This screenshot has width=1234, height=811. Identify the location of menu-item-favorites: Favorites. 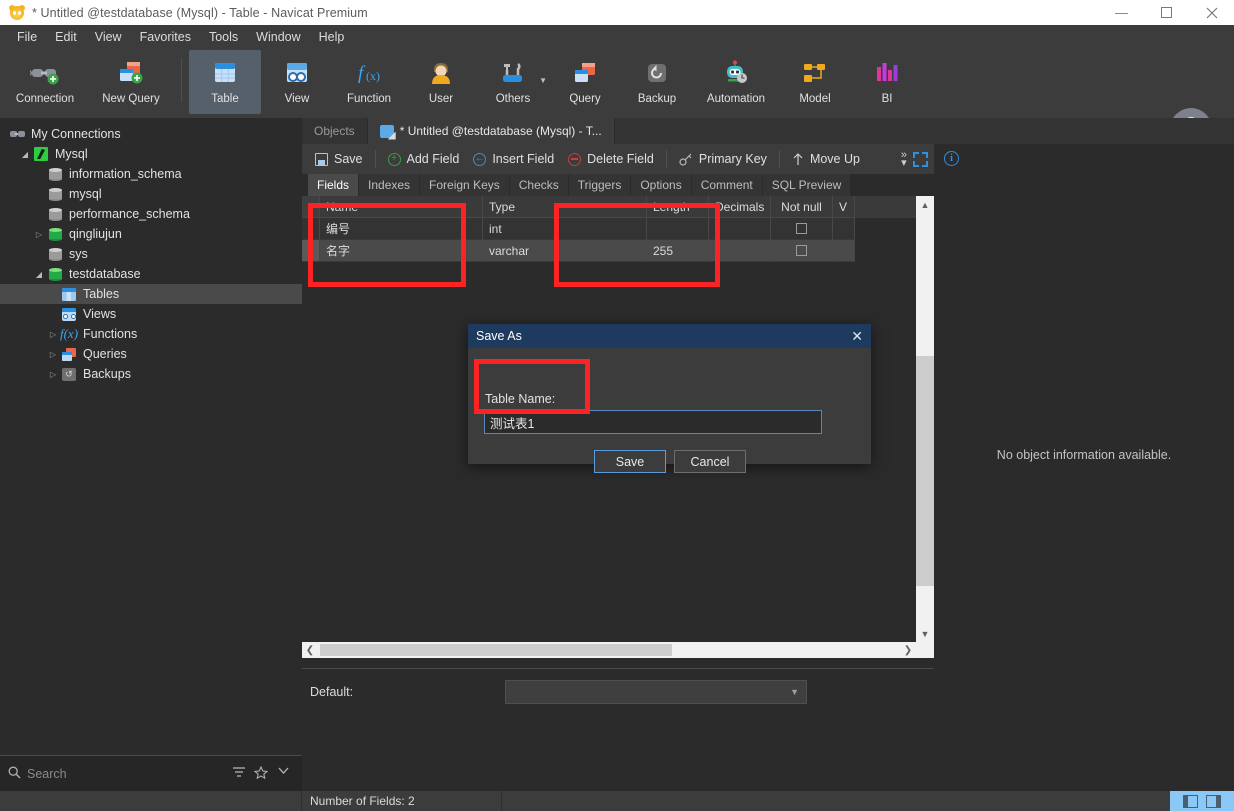
(165, 37).